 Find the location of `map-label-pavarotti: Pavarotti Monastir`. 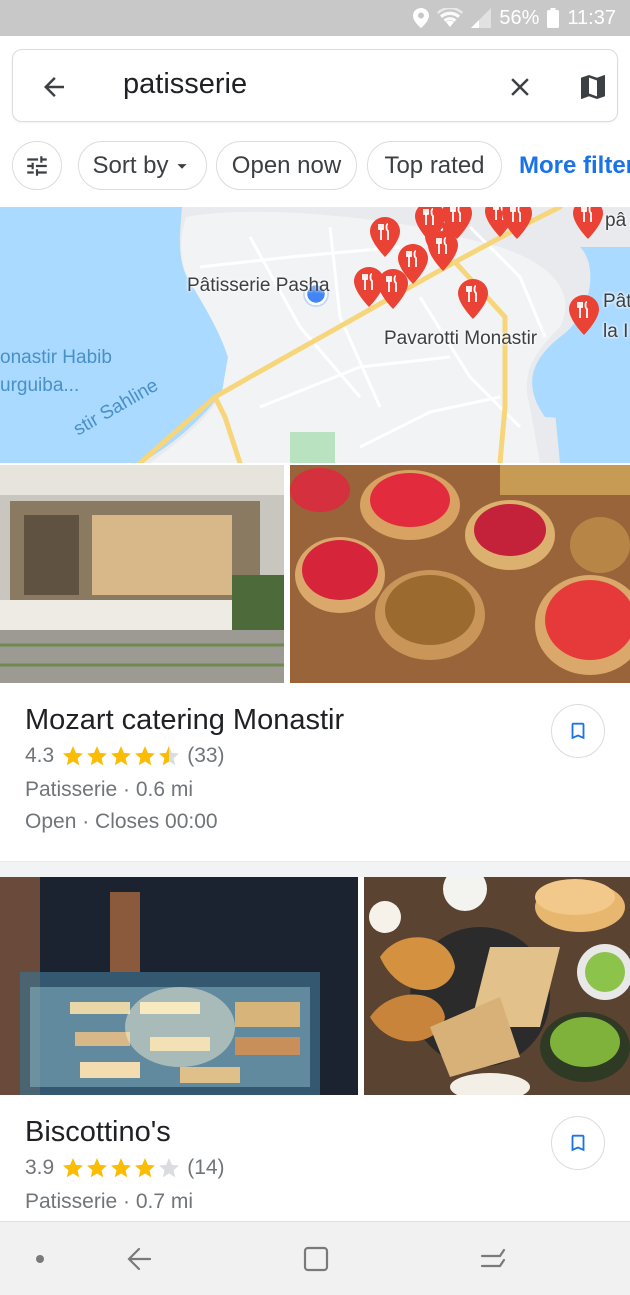

map-label-pavarotti: Pavarotti Monastir is located at coordinates (460, 339).